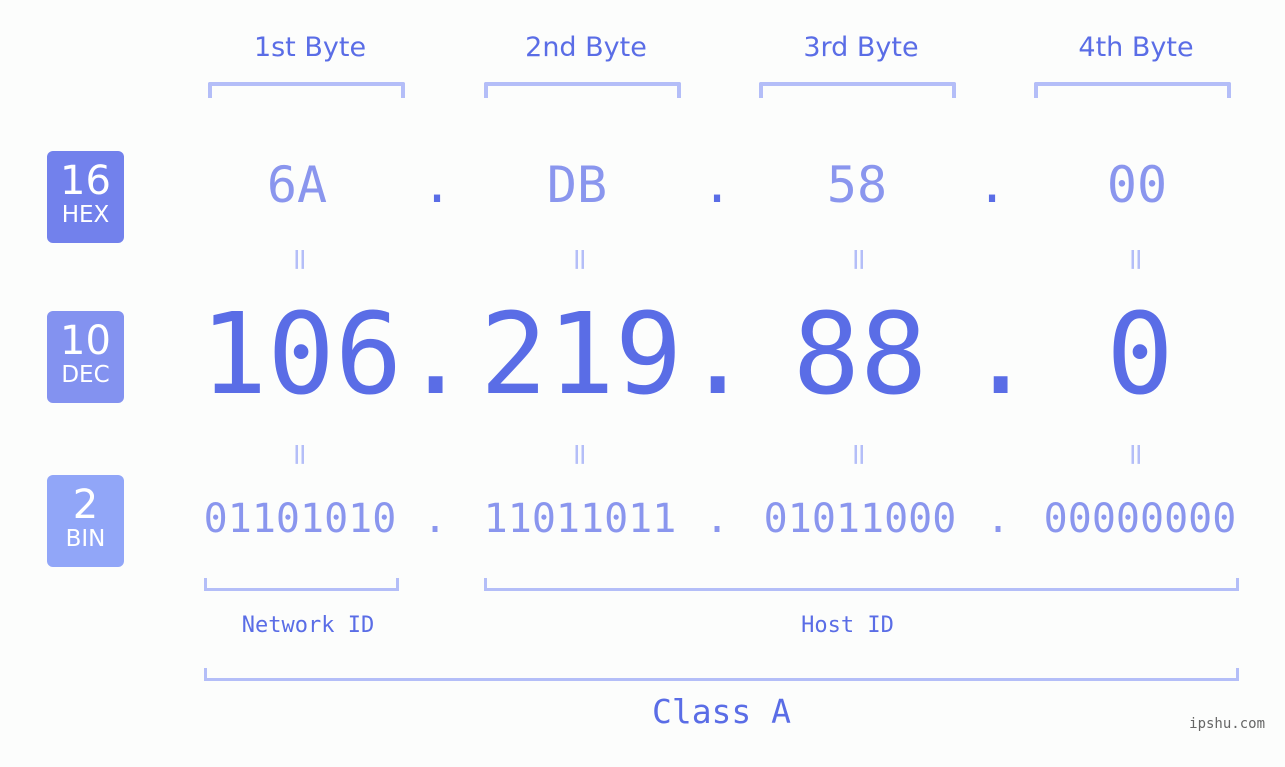  What do you see at coordinates (580, 519) in the screenshot?
I see `bin-octet-2: 11011011` at bounding box center [580, 519].